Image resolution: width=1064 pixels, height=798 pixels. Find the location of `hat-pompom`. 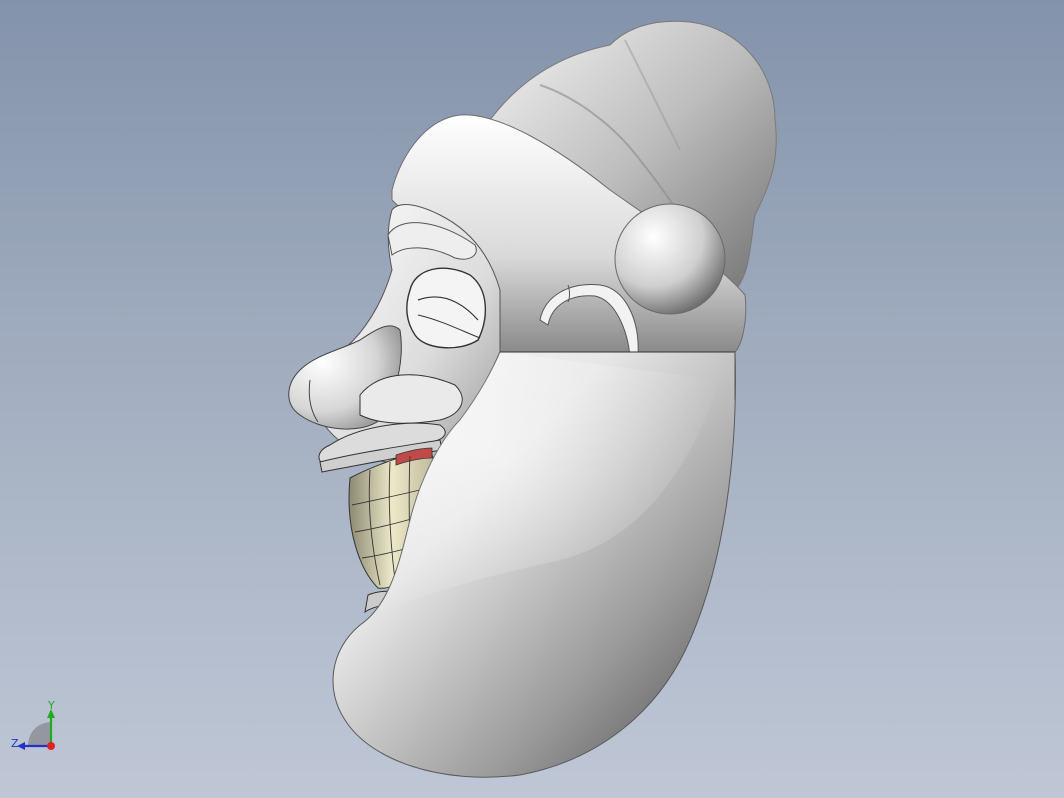

hat-pompom is located at coordinates (670, 259).